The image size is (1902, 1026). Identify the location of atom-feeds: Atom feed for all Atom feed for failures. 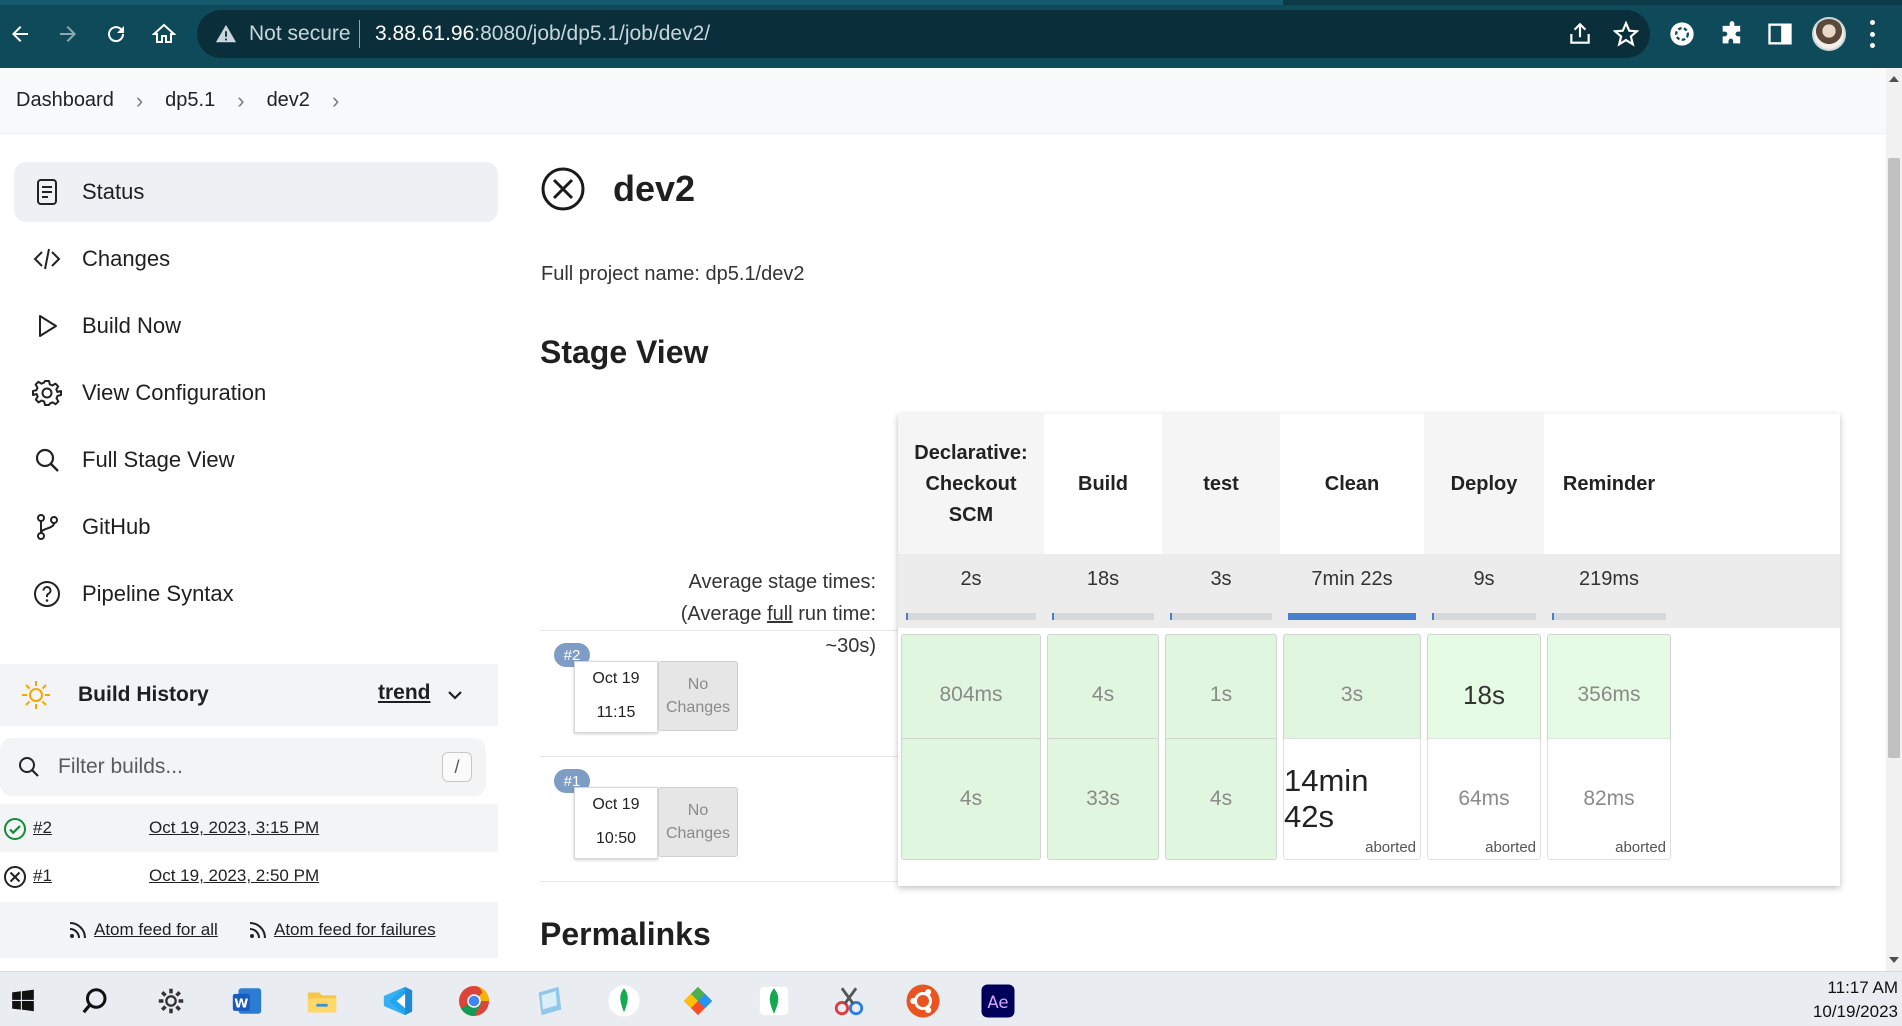
(249, 930).